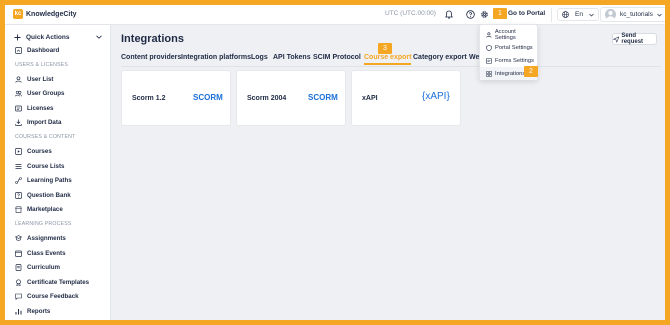  Describe the element at coordinates (388, 59) in the screenshot. I see `tab-course-export: Course export` at that location.